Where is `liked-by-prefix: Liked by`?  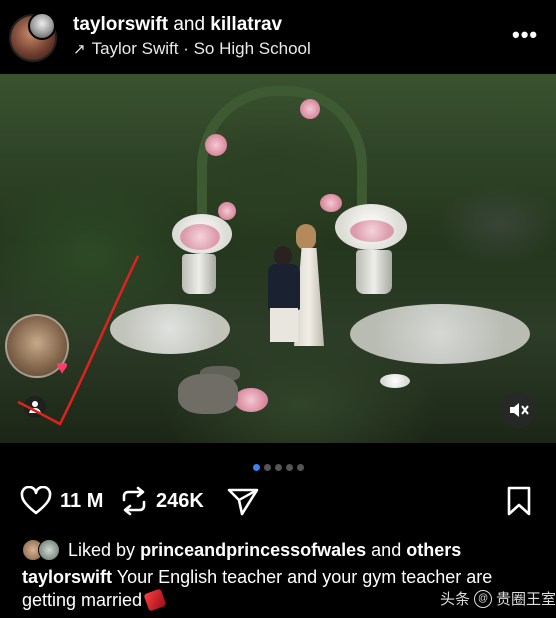 liked-by-prefix: Liked by is located at coordinates (102, 549).